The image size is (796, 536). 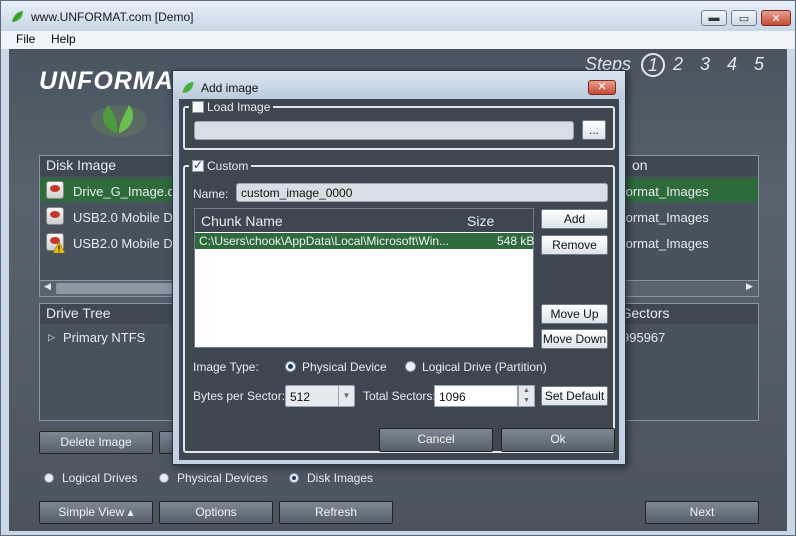 What do you see at coordinates (198, 107) in the screenshot?
I see `load-image-checkbox` at bounding box center [198, 107].